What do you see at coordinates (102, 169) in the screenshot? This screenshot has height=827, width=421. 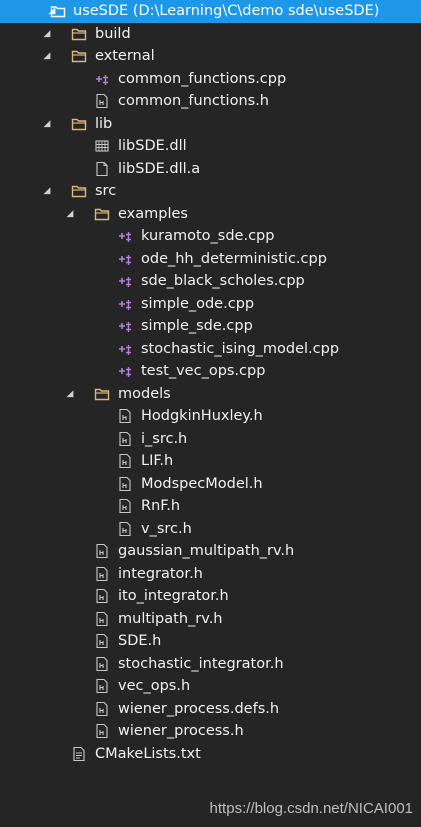 I see `generic-file-icon` at bounding box center [102, 169].